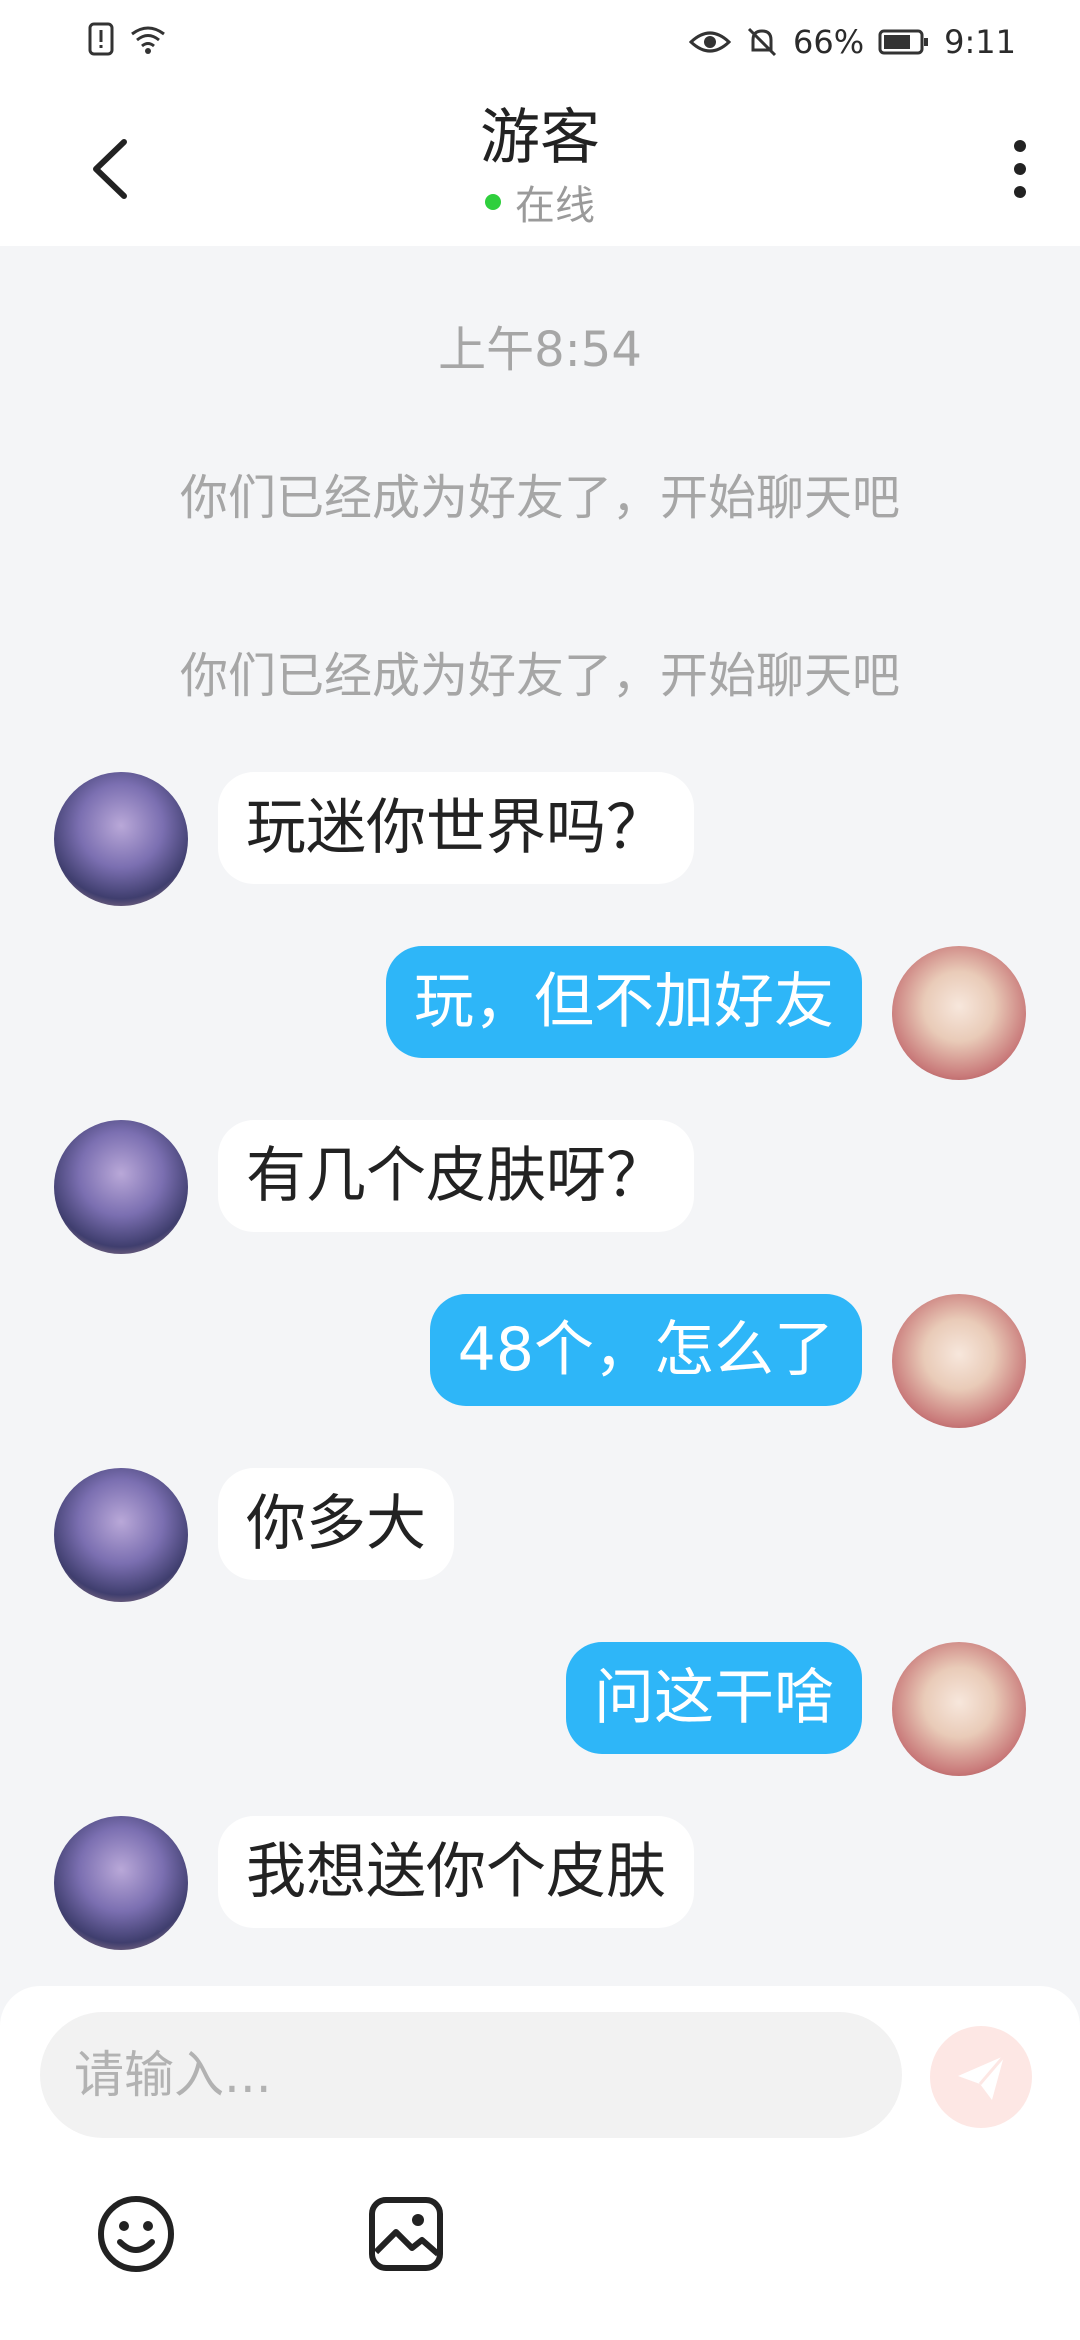 The image size is (1080, 2340). What do you see at coordinates (456, 828) in the screenshot?
I see `incoming-message: 玩迷你世界吗？` at bounding box center [456, 828].